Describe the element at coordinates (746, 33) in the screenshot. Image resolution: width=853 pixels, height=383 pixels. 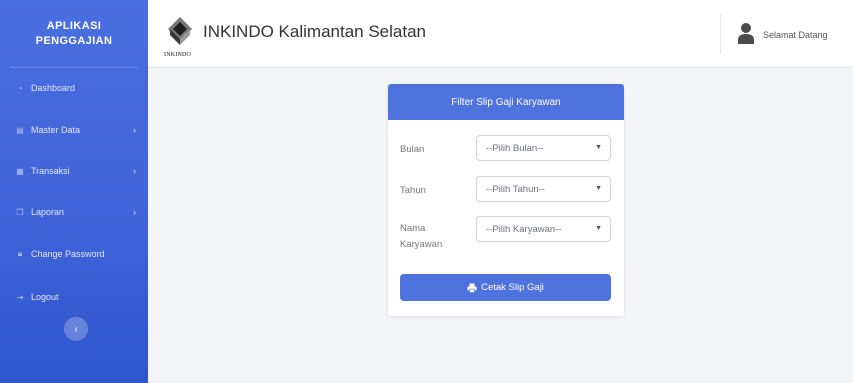
I see `user-icon` at that location.